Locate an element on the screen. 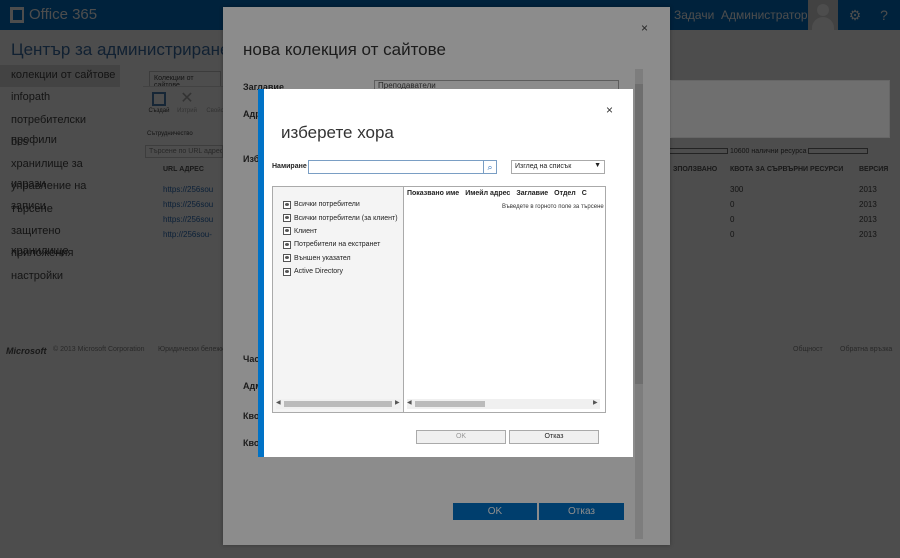  chevron-down-icon: ▼ is located at coordinates (597, 165).